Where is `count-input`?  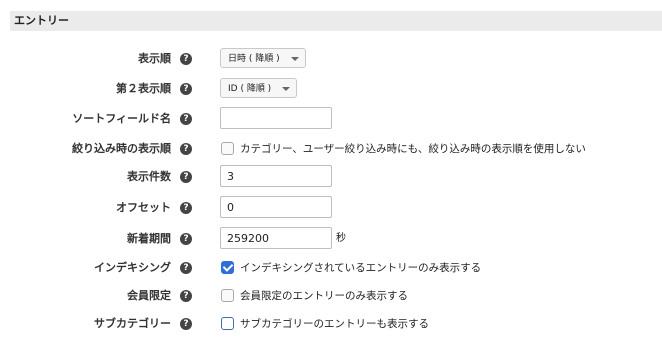
count-input is located at coordinates (276, 176).